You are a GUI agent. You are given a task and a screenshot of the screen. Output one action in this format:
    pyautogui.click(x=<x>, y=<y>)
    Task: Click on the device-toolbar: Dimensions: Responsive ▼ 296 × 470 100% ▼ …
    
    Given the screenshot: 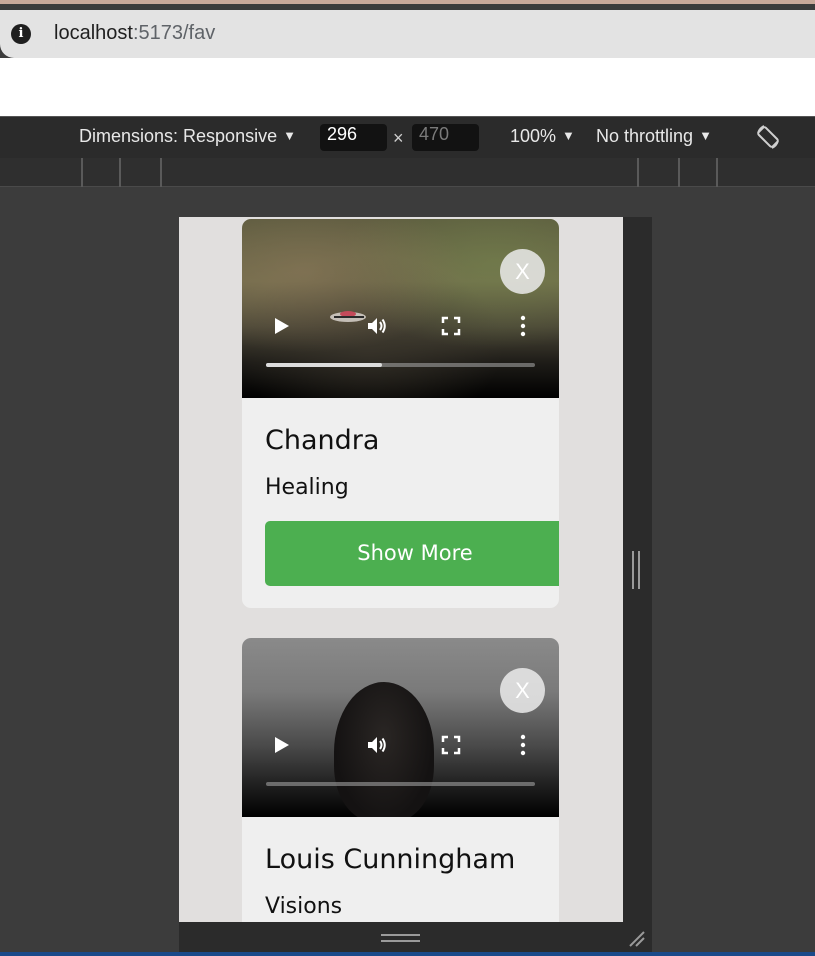 What is the action you would take?
    pyautogui.click(x=407, y=137)
    